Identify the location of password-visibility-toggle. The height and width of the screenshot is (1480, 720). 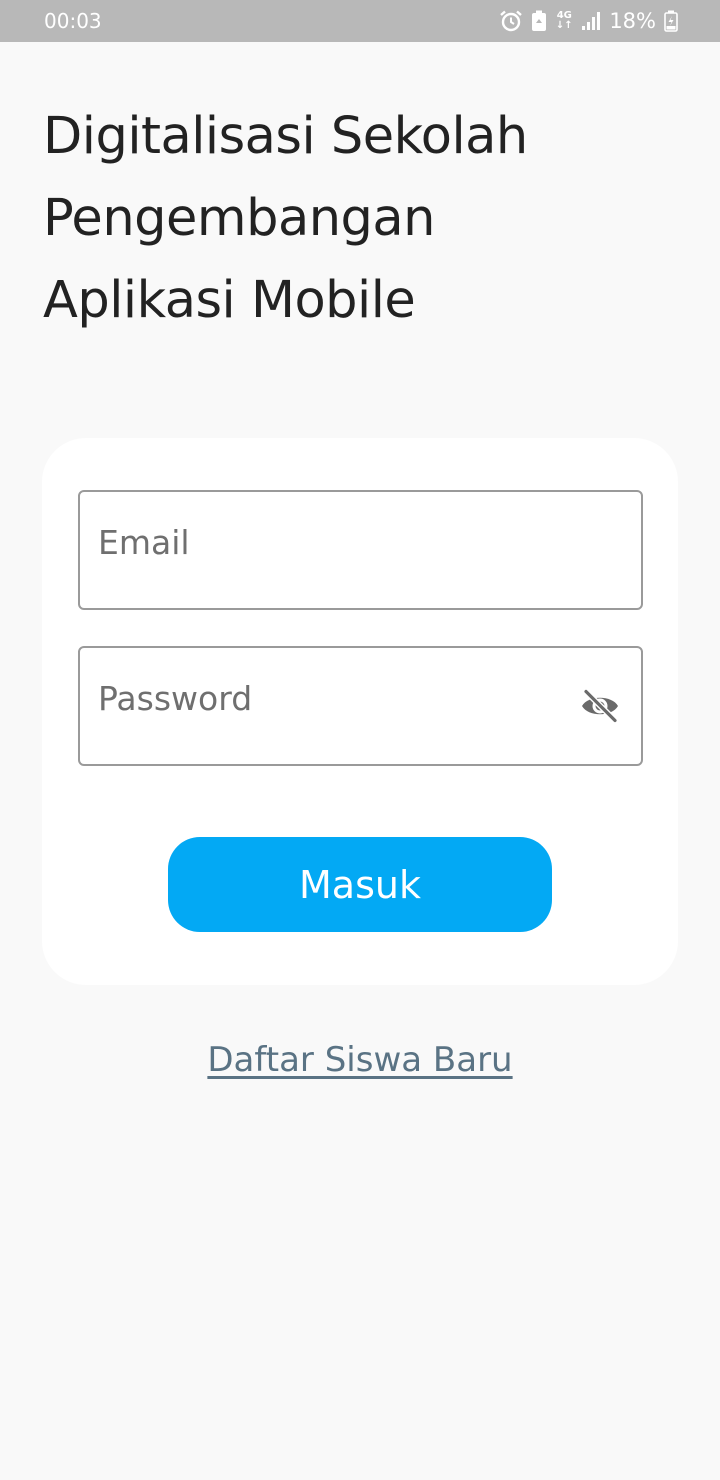
(600, 706).